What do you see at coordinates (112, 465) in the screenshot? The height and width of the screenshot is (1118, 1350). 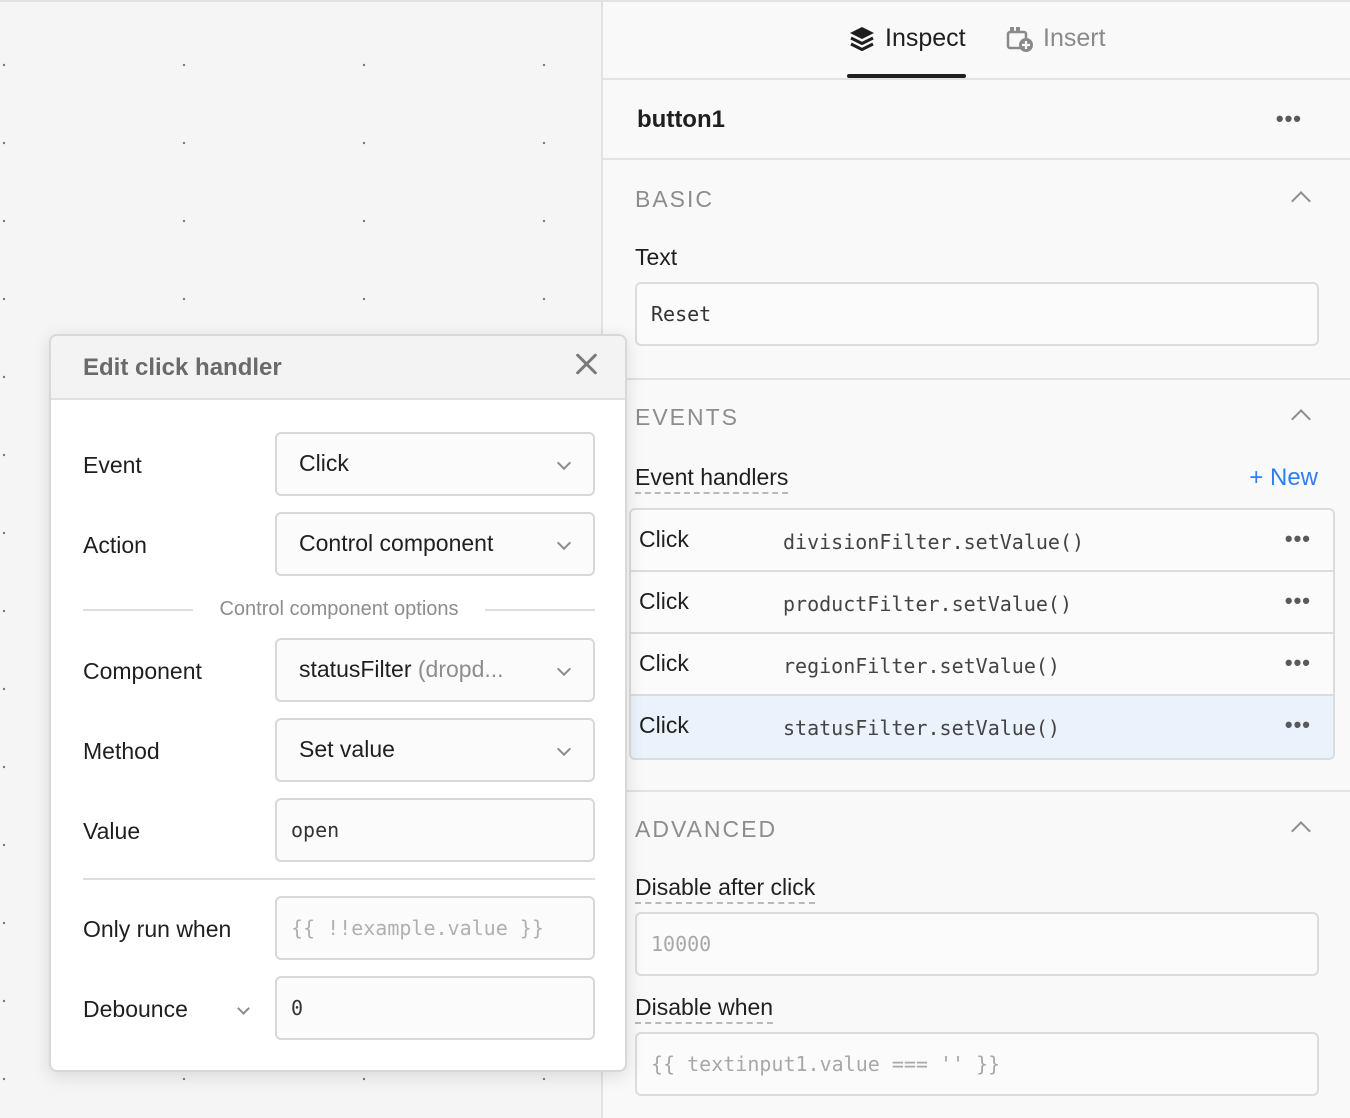 I see `event-label: Event` at bounding box center [112, 465].